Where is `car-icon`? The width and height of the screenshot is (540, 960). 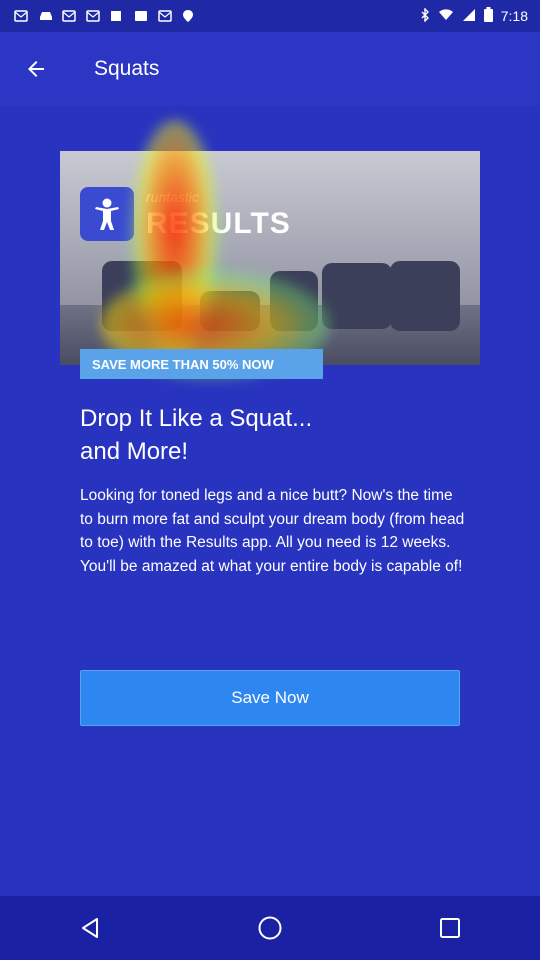
car-icon is located at coordinates (45, 16).